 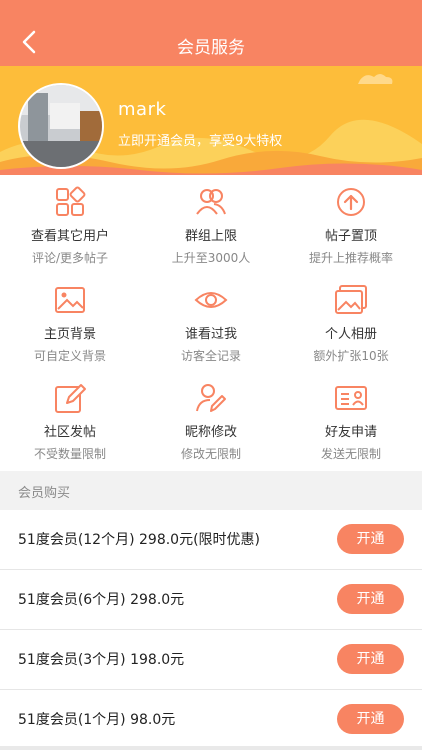 I want to click on feature-label: 主页背景, so click(x=69, y=334).